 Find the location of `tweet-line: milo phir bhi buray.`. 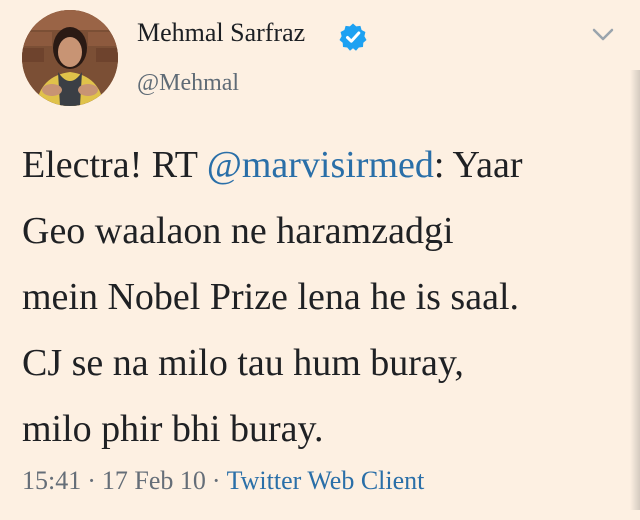

tweet-line: milo phir bhi buray. is located at coordinates (173, 429).